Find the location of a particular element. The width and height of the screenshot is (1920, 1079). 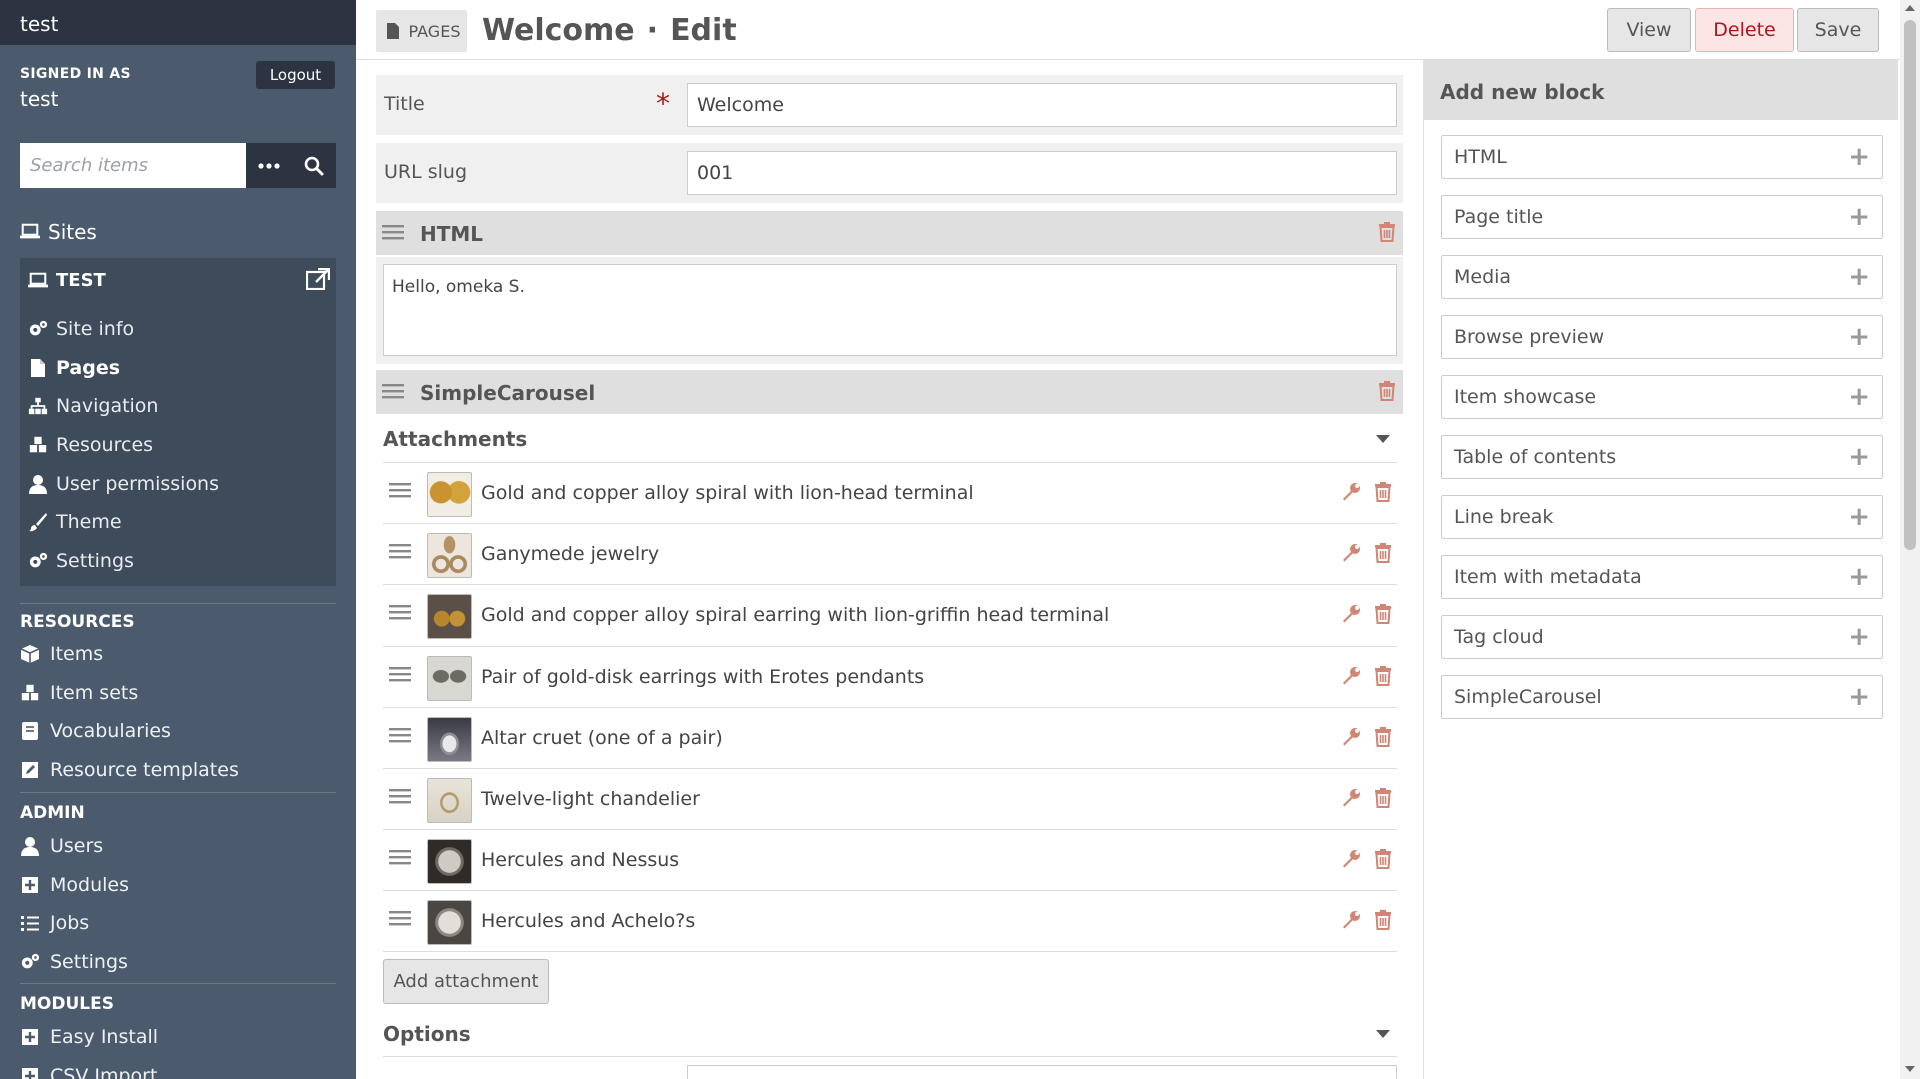

options-heading: Options is located at coordinates (427, 1034).